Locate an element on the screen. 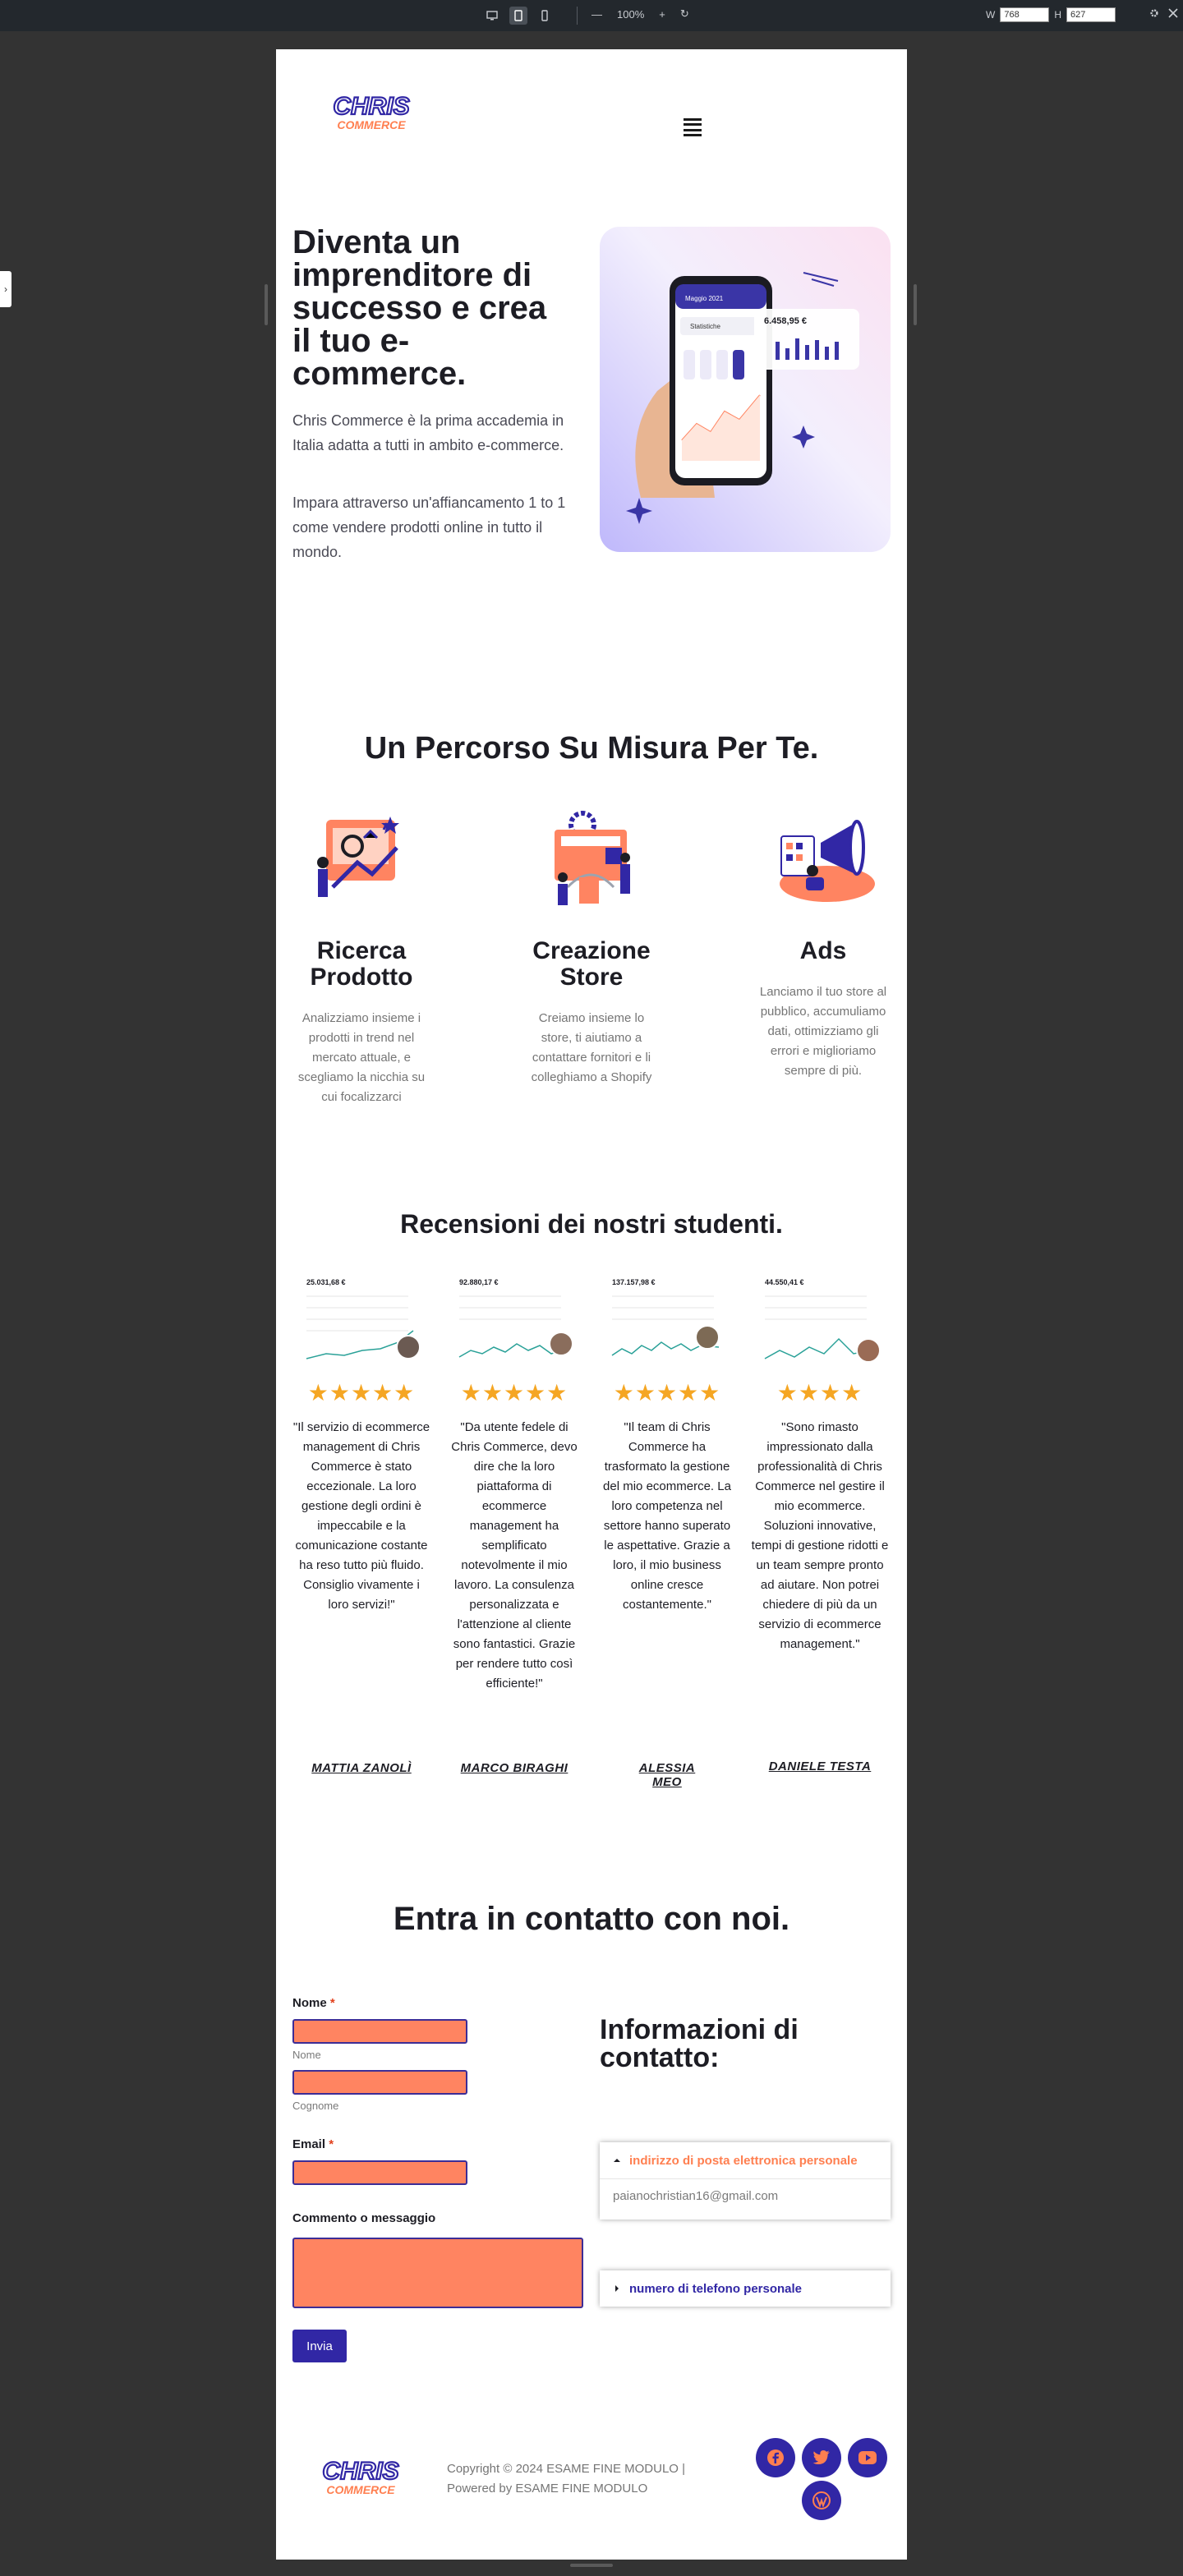 This screenshot has height=2576, width=1183. close-icon is located at coordinates (1173, 13).